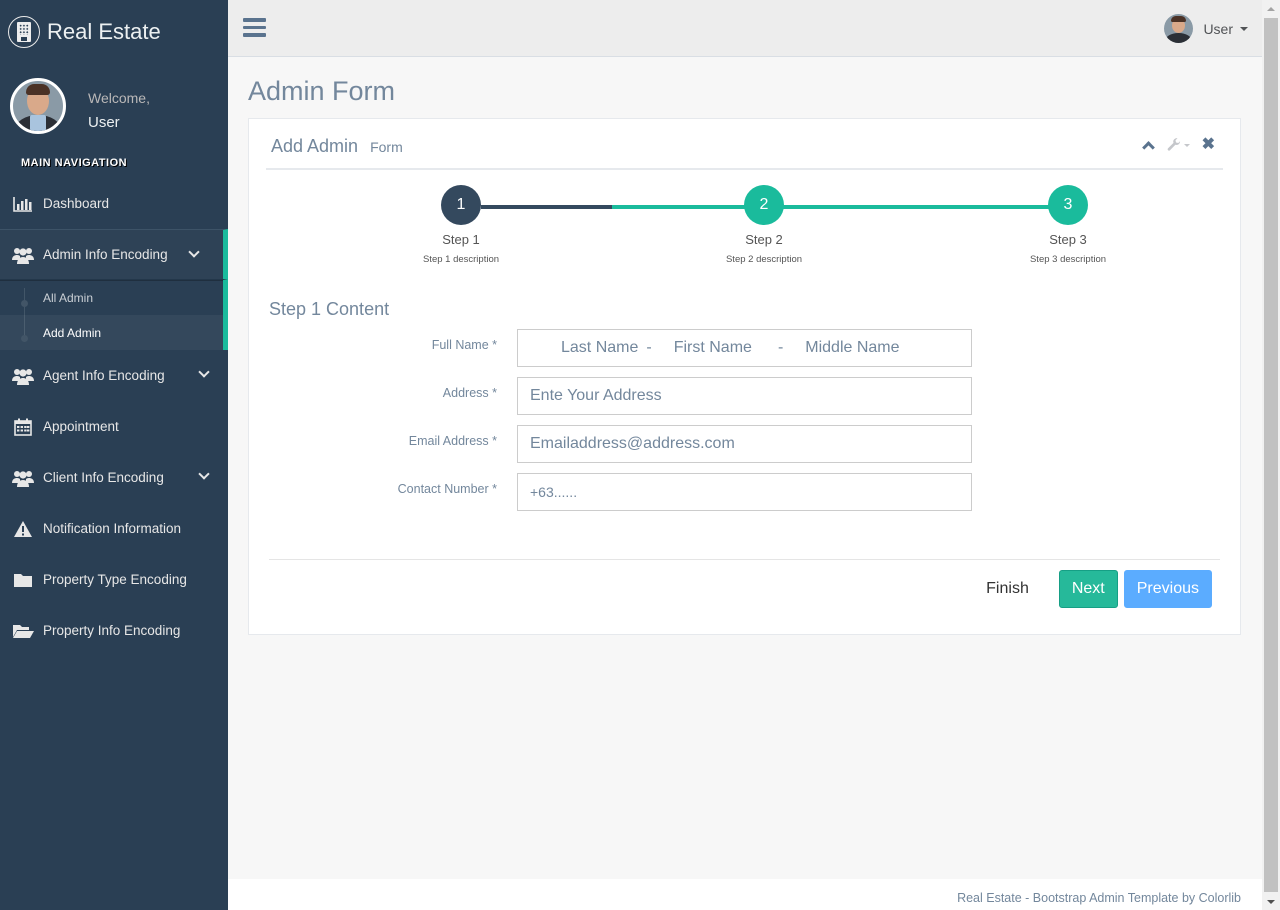 Image resolution: width=1280 pixels, height=910 pixels. Describe the element at coordinates (76, 203) in the screenshot. I see `sidebar-item-label: Dashboard` at that location.